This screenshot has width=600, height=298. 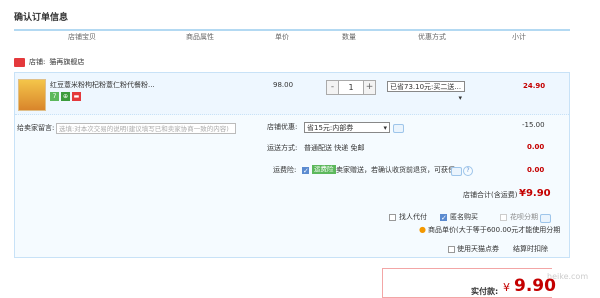 I want to click on huabei-info-icon, so click(x=545, y=218).